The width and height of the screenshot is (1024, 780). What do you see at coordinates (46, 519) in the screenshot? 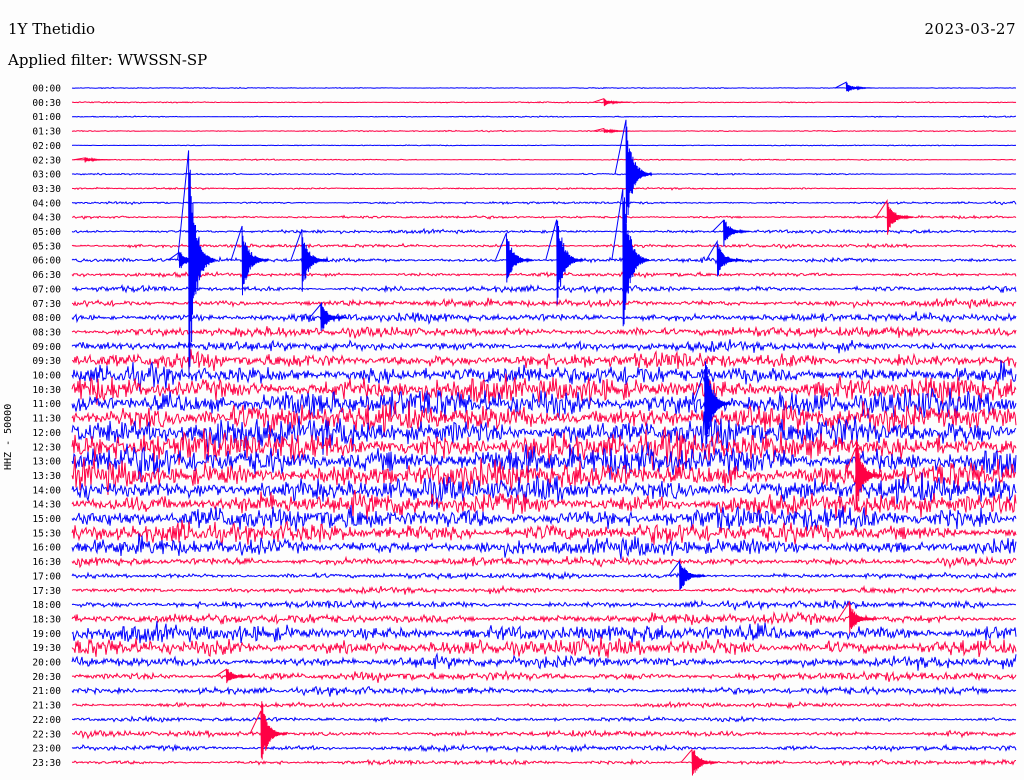
I see `row-time-label: 15:00` at bounding box center [46, 519].